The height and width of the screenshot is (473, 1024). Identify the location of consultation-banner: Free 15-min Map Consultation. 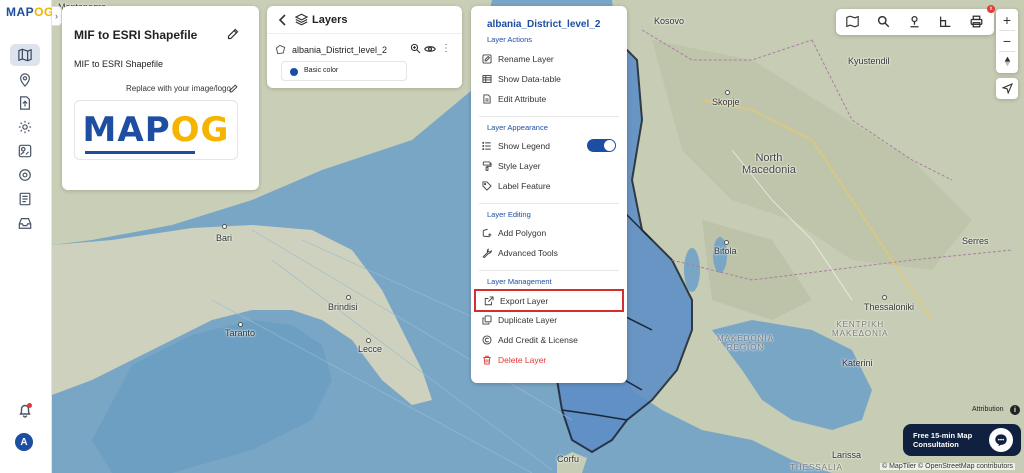
(962, 440).